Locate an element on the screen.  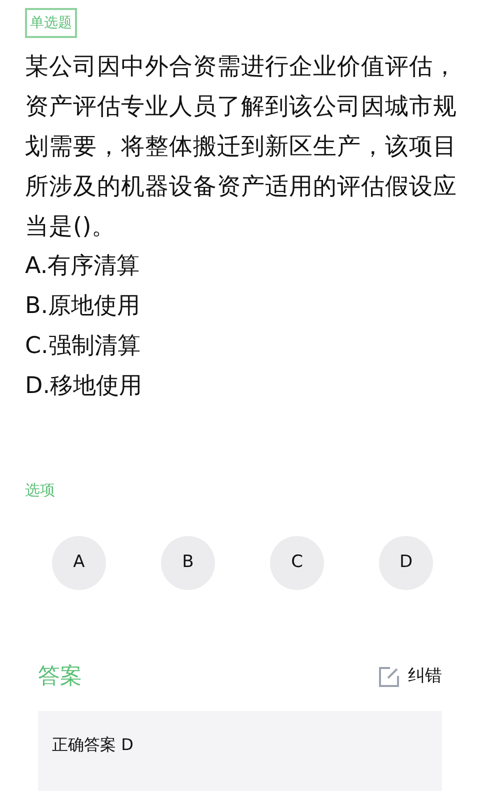
option-text: C.强制清算 is located at coordinates (83, 346).